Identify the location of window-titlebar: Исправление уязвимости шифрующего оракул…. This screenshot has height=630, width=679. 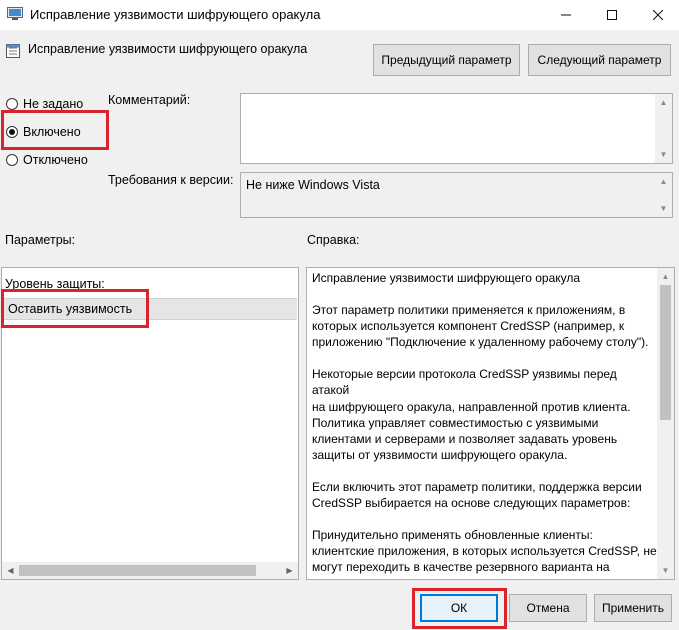
(339, 15).